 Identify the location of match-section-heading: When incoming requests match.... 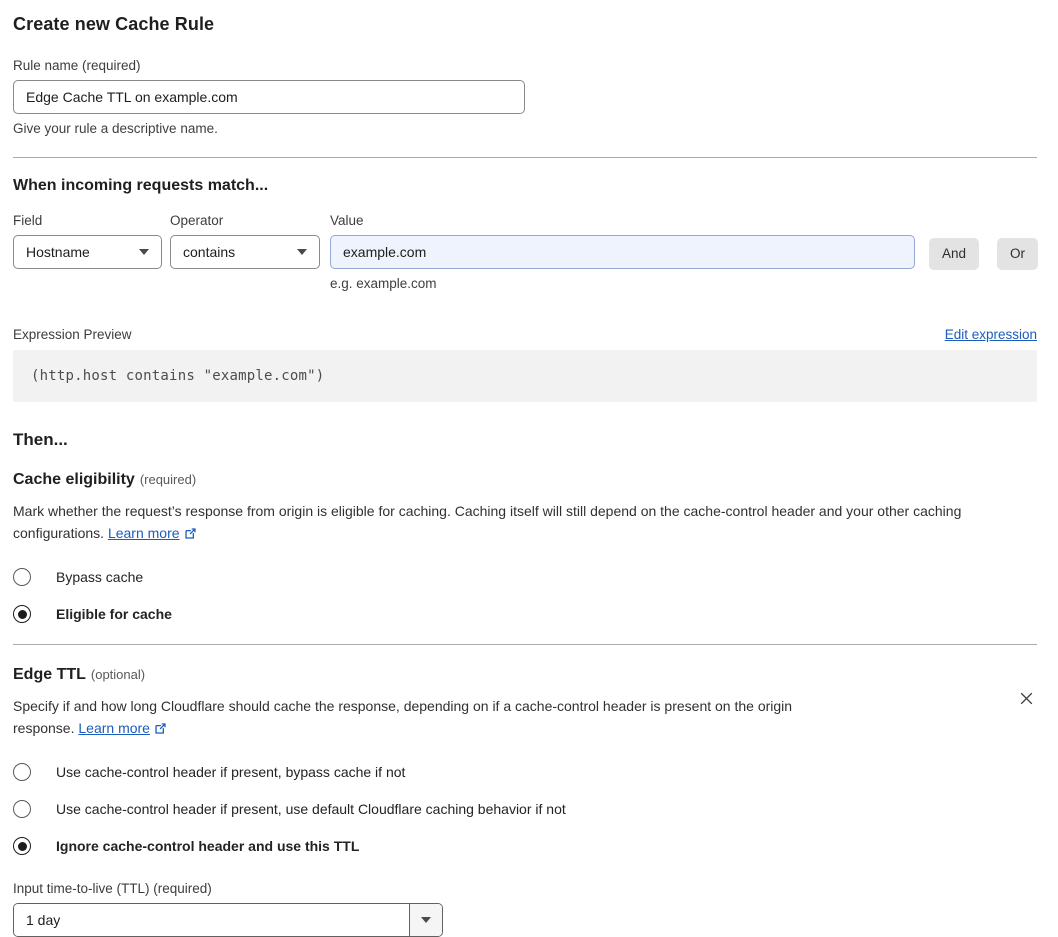
(141, 185).